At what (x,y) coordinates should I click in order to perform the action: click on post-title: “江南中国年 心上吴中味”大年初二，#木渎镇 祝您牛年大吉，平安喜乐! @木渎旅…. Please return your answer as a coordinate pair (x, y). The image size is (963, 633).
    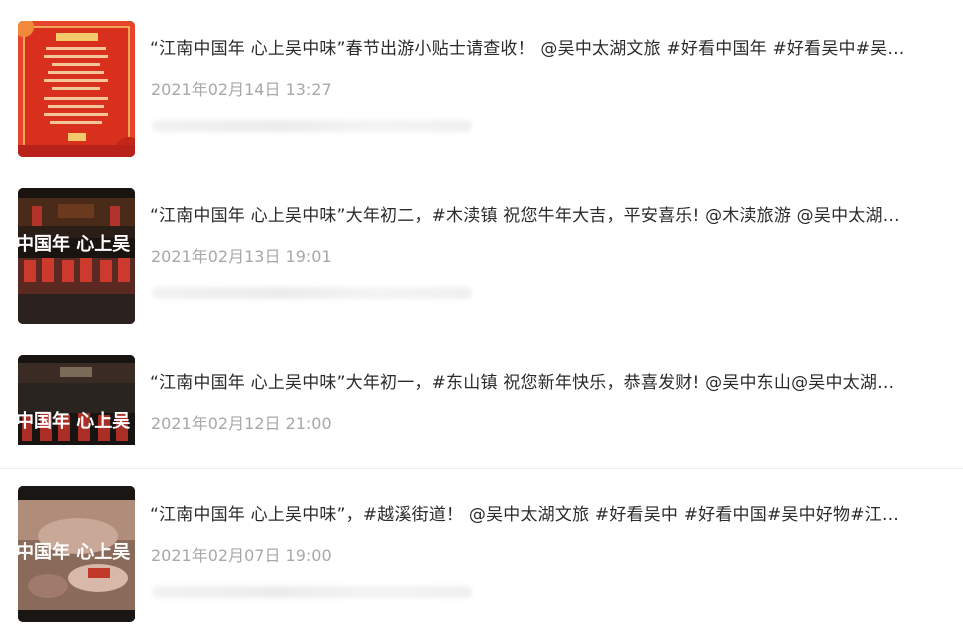
    Looking at the image, I should click on (550, 213).